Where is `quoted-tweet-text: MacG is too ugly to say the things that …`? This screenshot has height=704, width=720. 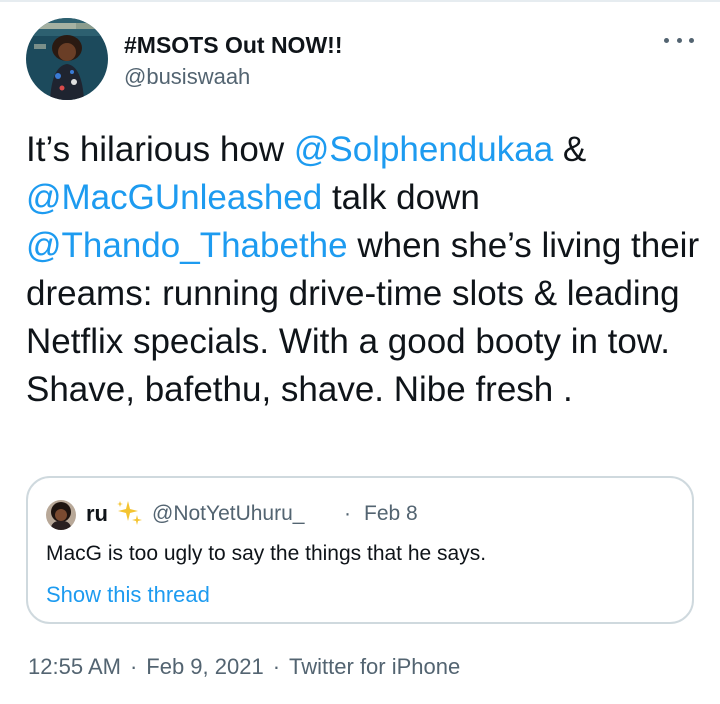 quoted-tweet-text: MacG is too ugly to say the things that … is located at coordinates (266, 553).